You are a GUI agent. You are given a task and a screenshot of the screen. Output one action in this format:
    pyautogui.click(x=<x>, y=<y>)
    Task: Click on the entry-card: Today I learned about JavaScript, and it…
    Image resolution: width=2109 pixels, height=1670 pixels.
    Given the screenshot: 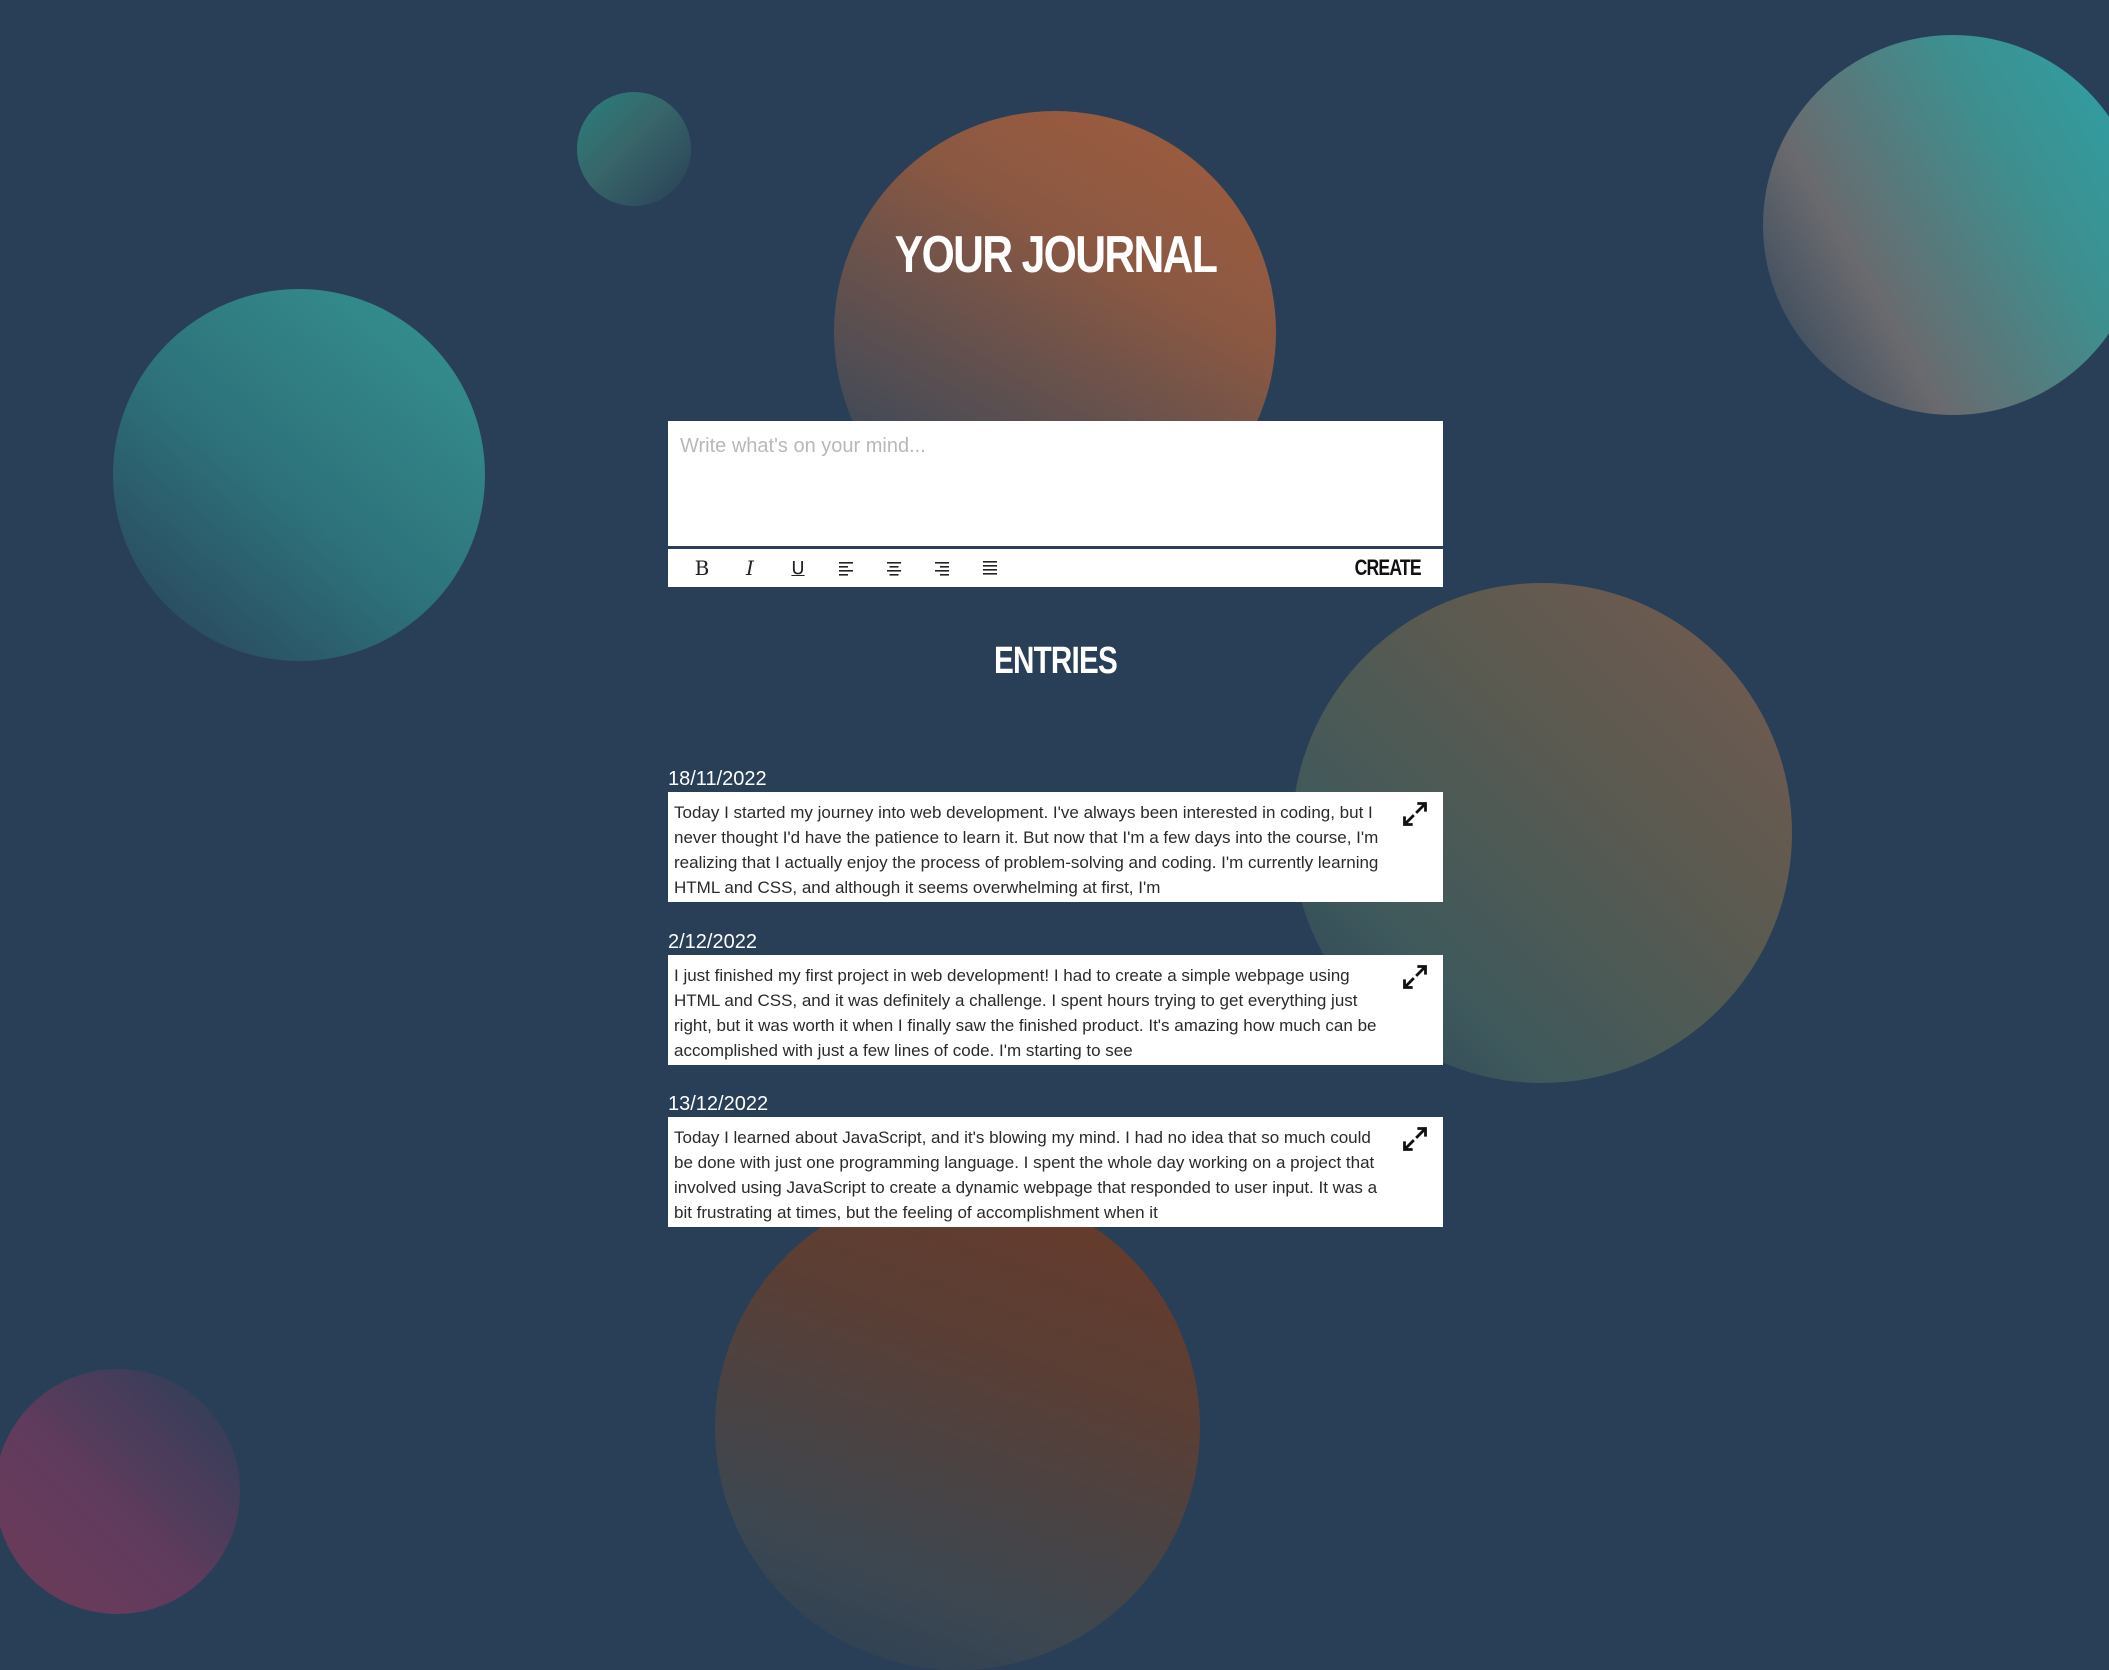 What is the action you would take?
    pyautogui.click(x=1055, y=1172)
    